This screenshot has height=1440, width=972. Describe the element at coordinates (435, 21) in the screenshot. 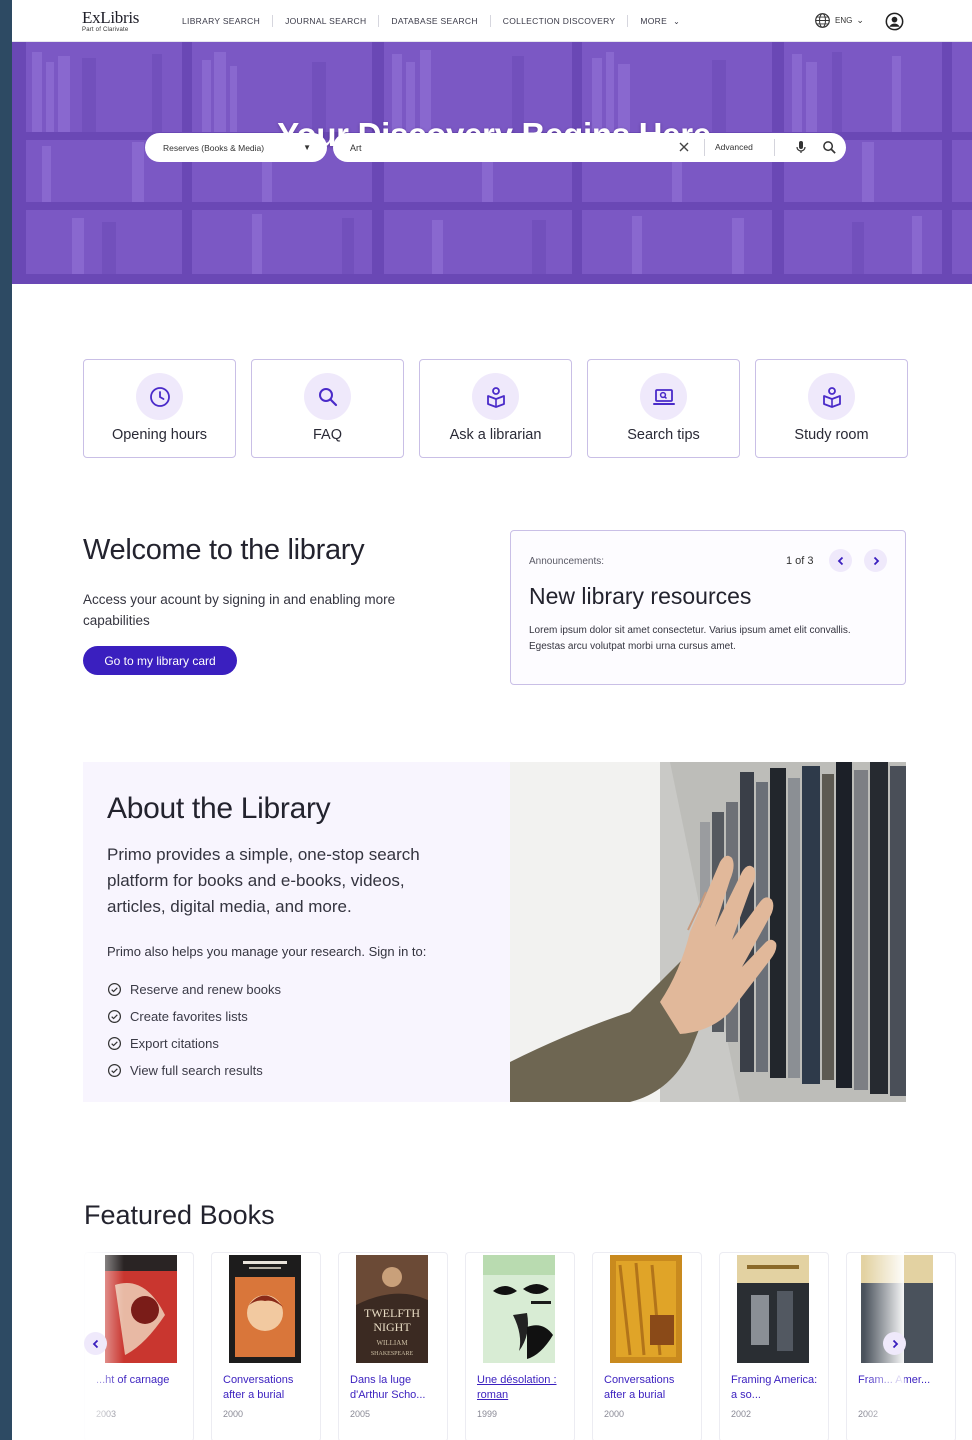

I see `nav-database-search: DATABASE SEARCH` at that location.